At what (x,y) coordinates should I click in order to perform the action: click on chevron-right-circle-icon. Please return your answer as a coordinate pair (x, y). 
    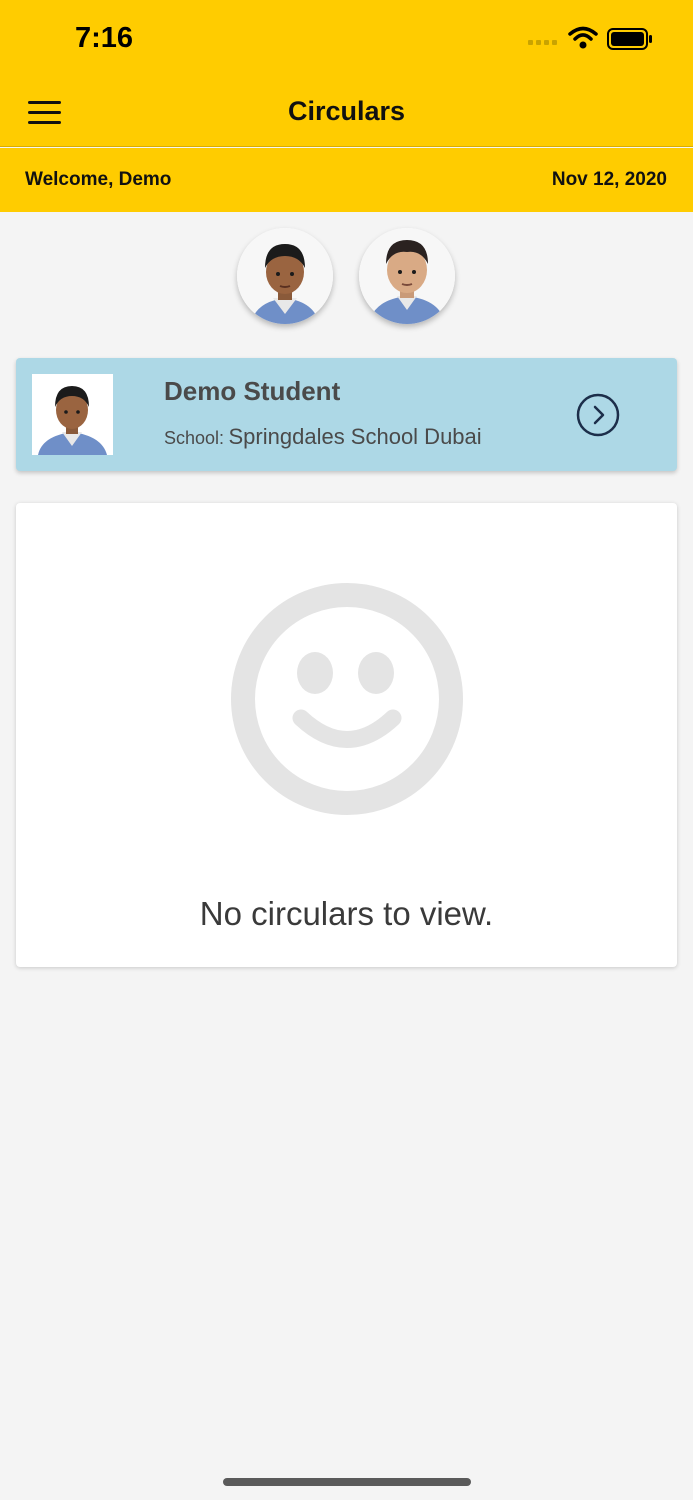
    Looking at the image, I should click on (598, 415).